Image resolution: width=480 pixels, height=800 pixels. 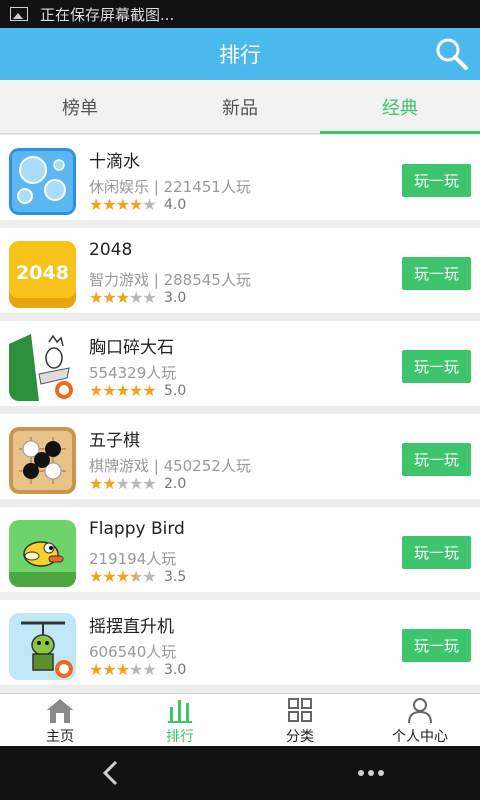 I want to click on rock-smash-icon, so click(x=42, y=367).